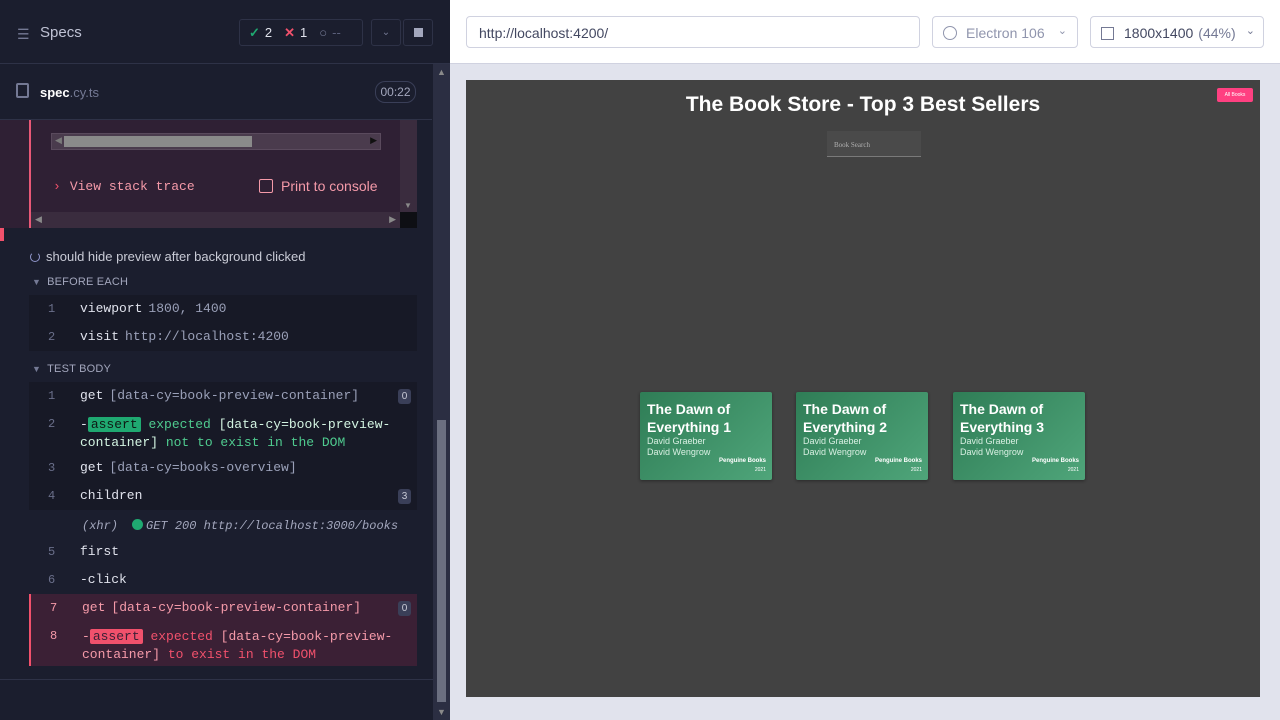 This screenshot has height=720, width=1280. I want to click on view-stack-trace-toggle: › View stack trace, so click(124, 186).